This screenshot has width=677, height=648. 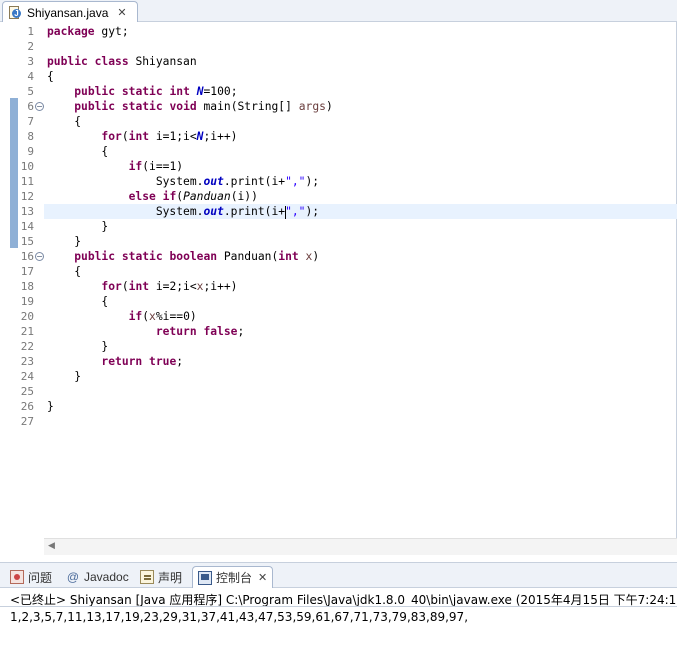 I want to click on line-number: 12, so click(x=27, y=196).